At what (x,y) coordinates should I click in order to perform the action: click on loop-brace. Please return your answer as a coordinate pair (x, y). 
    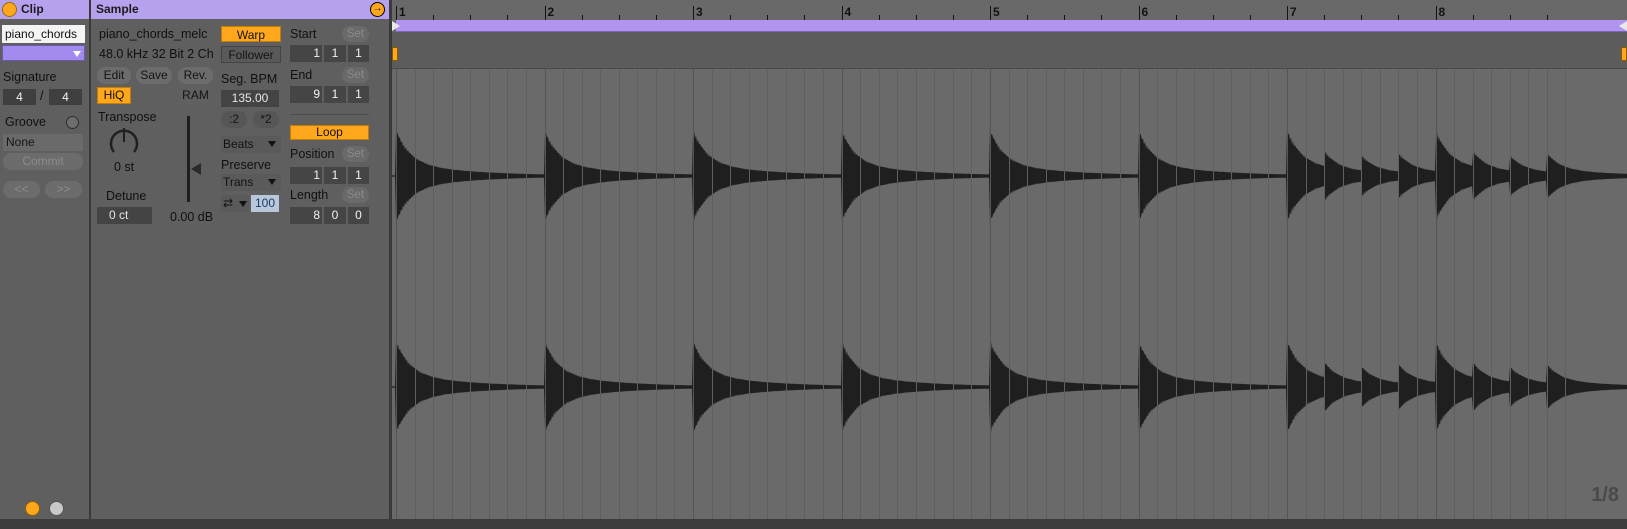
    Looking at the image, I should click on (1011, 26).